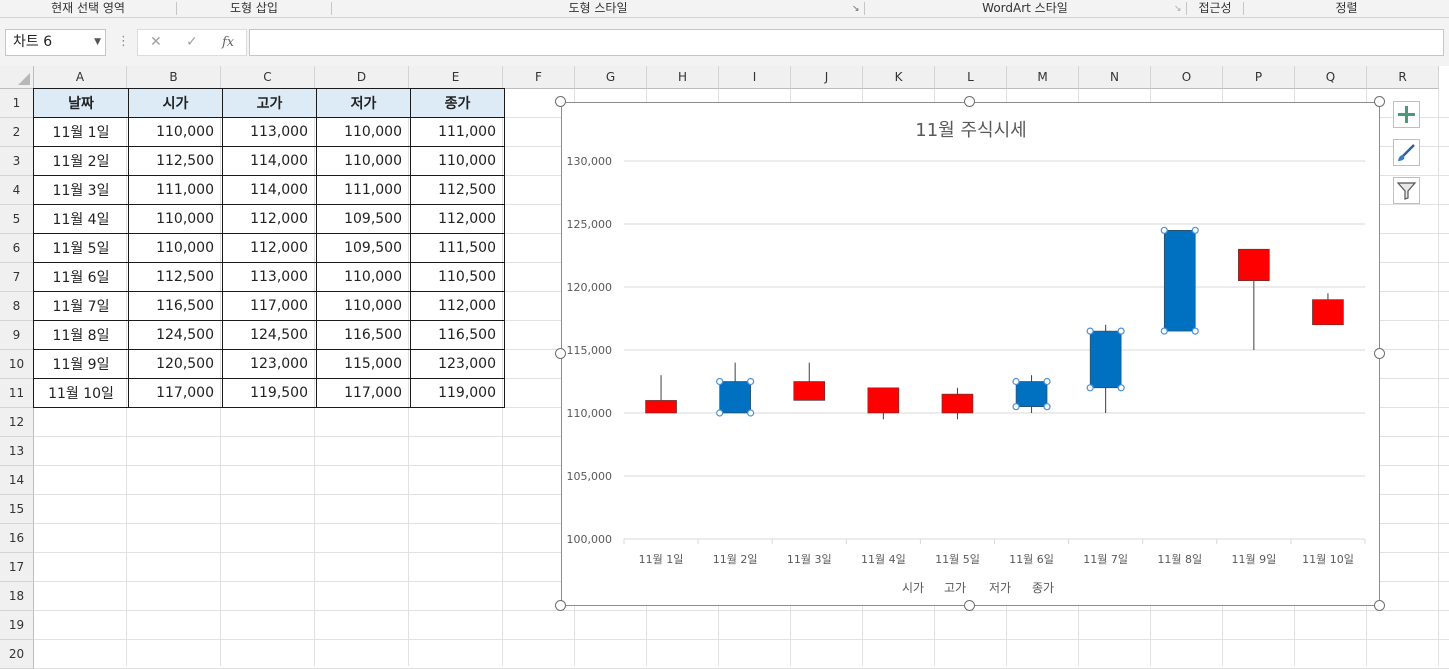 The width and height of the screenshot is (1449, 669). I want to click on formula-input, so click(846, 42).